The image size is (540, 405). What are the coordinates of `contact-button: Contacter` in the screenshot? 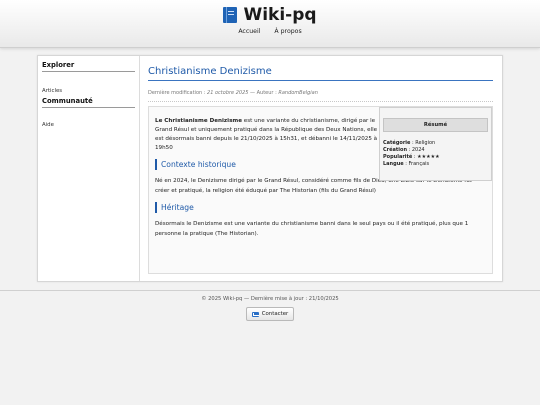 It's located at (270, 314).